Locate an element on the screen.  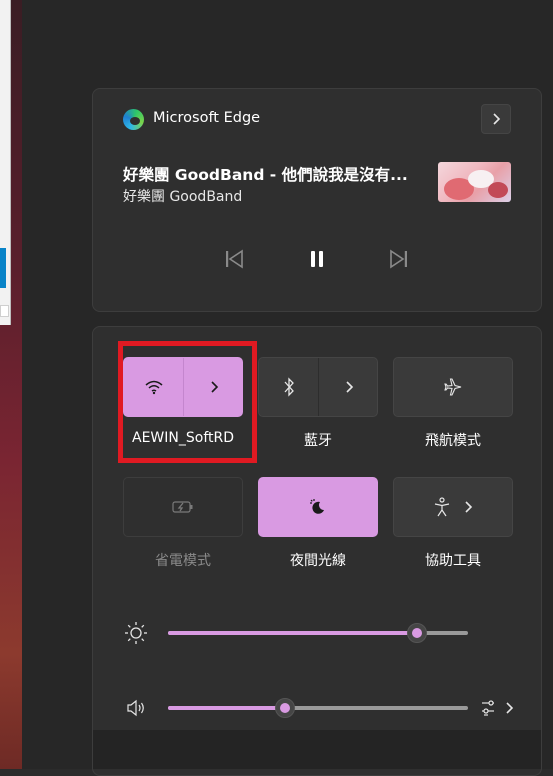
previous-track-icon is located at coordinates (234, 259).